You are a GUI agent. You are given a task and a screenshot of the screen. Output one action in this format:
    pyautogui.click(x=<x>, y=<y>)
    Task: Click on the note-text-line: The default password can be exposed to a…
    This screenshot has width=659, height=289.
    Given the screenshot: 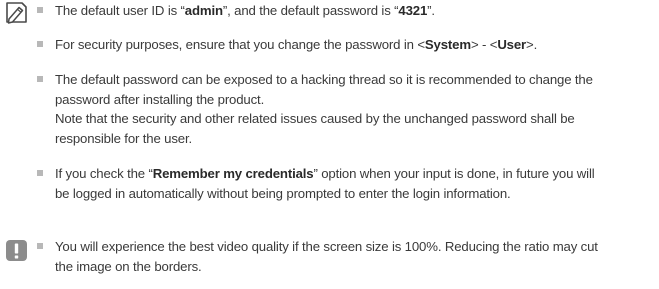 What is the action you would take?
    pyautogui.click(x=324, y=79)
    